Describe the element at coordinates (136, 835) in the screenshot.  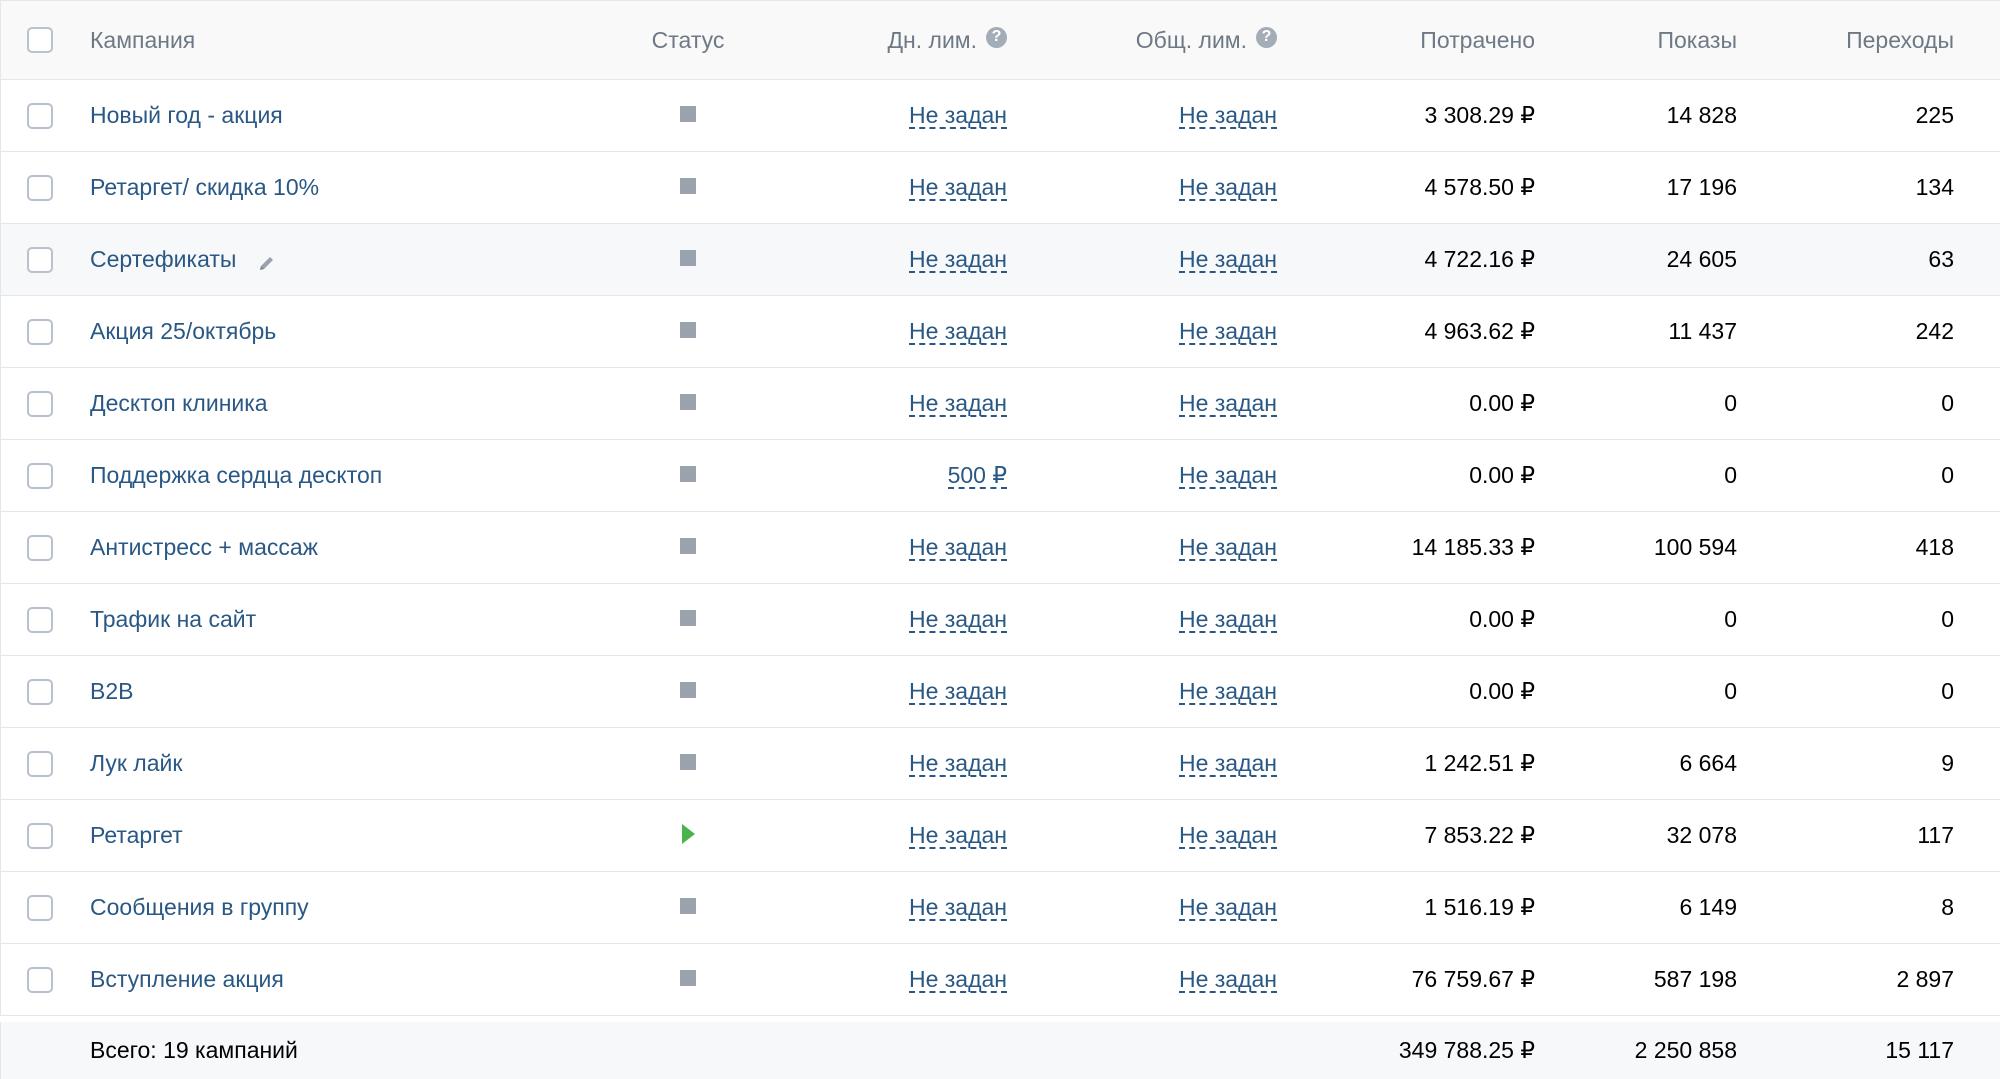
I see `campaign-name-link: Ретаргет` at that location.